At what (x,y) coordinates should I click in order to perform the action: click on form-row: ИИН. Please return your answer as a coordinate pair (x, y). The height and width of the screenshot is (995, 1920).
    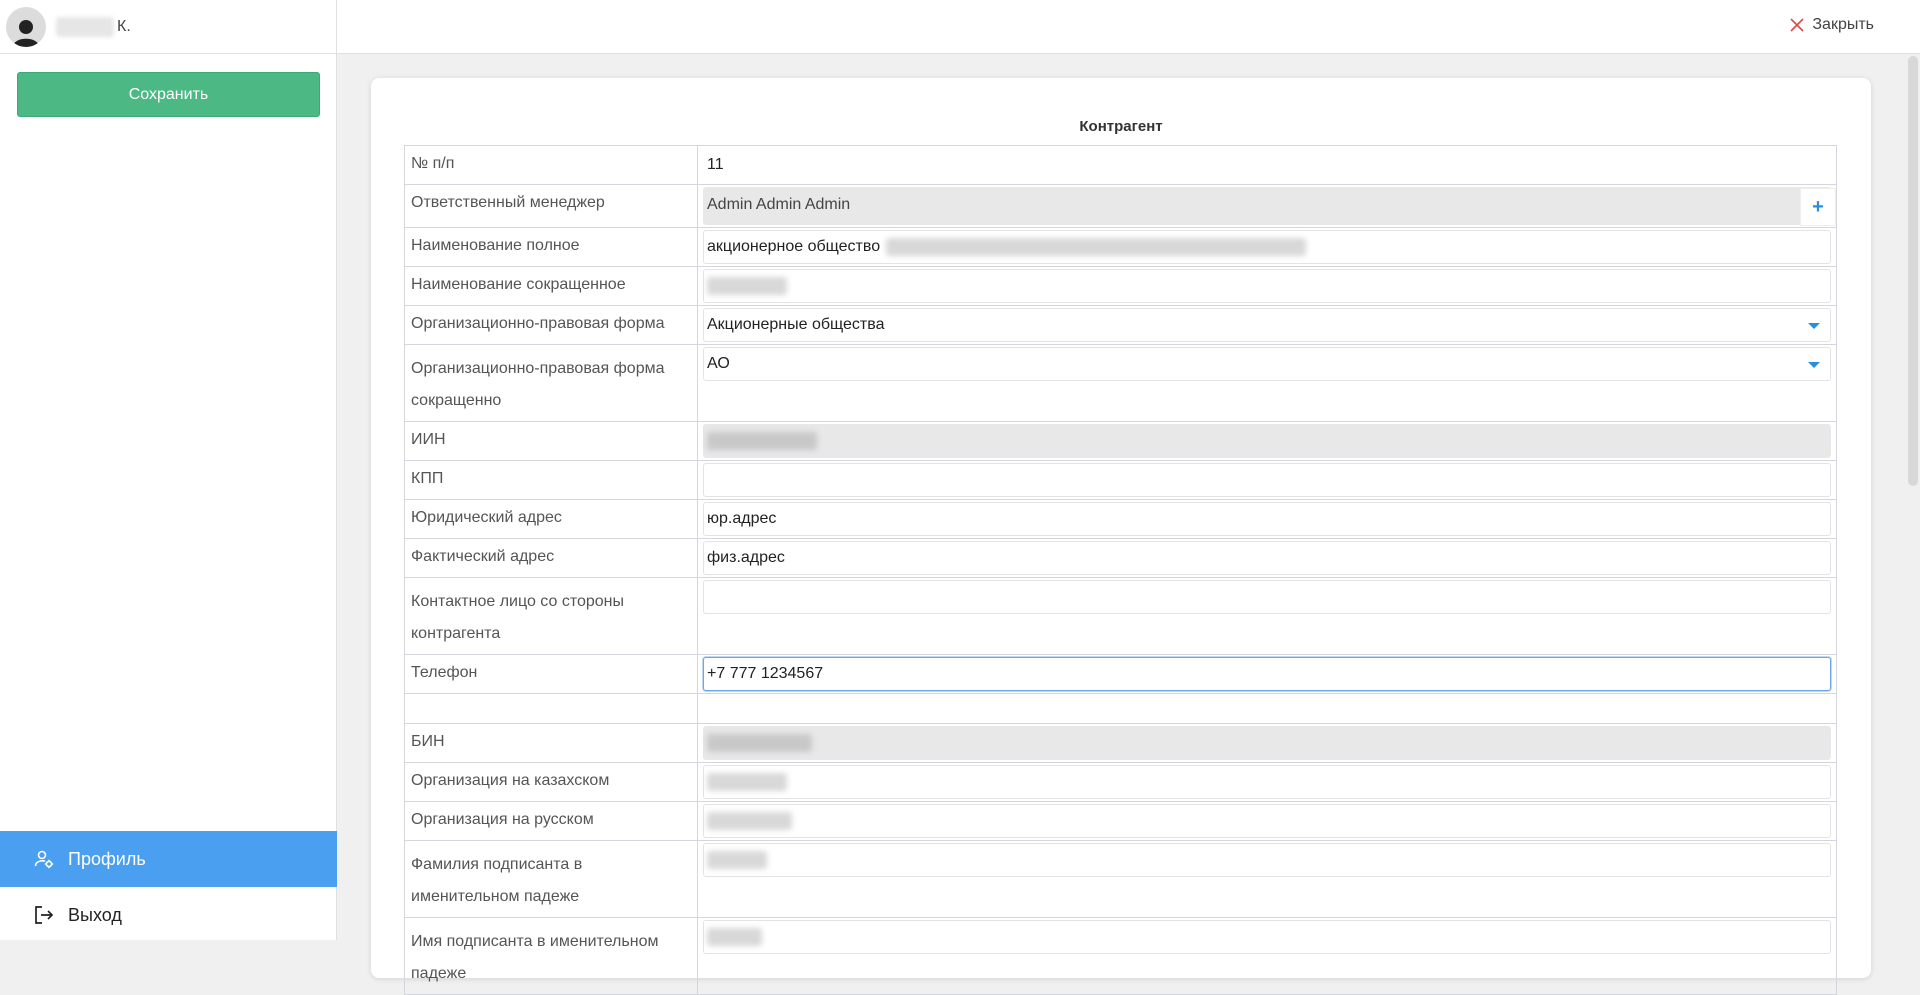
    Looking at the image, I should click on (1120, 441).